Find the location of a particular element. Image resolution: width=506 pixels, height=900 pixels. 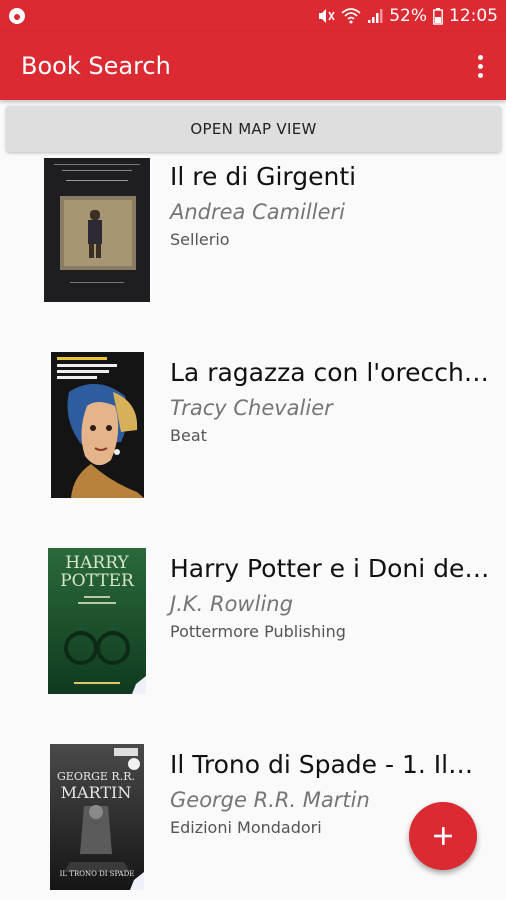

add-icon is located at coordinates (443, 836).